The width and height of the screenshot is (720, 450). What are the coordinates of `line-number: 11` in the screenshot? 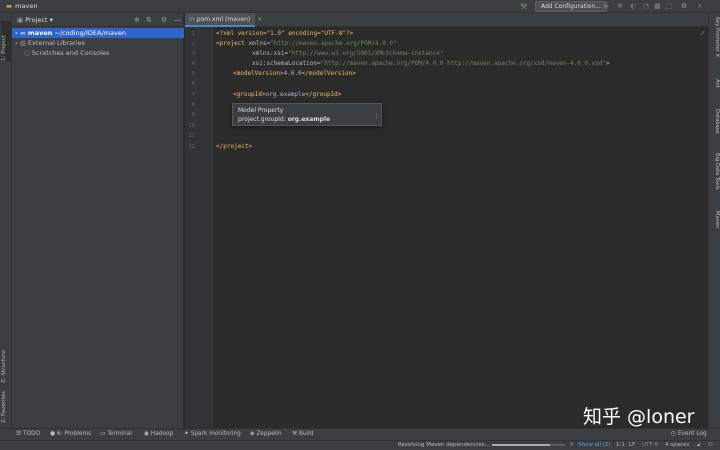 It's located at (191, 136).